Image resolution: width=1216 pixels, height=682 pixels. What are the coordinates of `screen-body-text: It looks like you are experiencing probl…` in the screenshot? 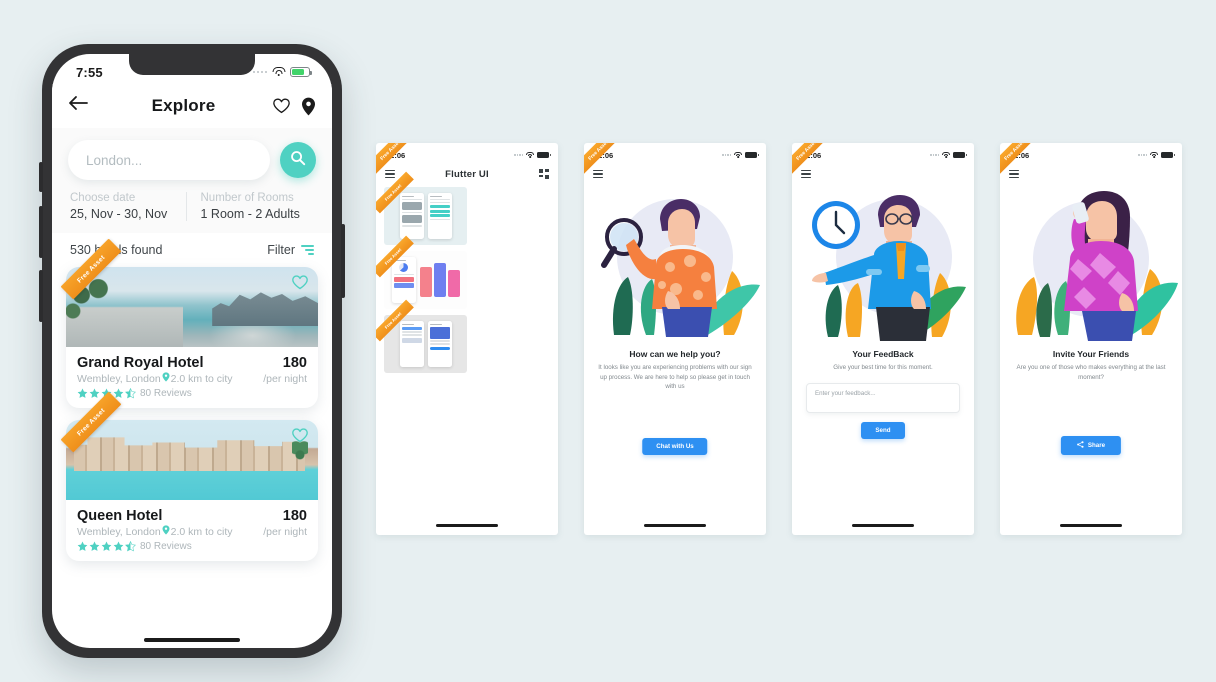 It's located at (675, 377).